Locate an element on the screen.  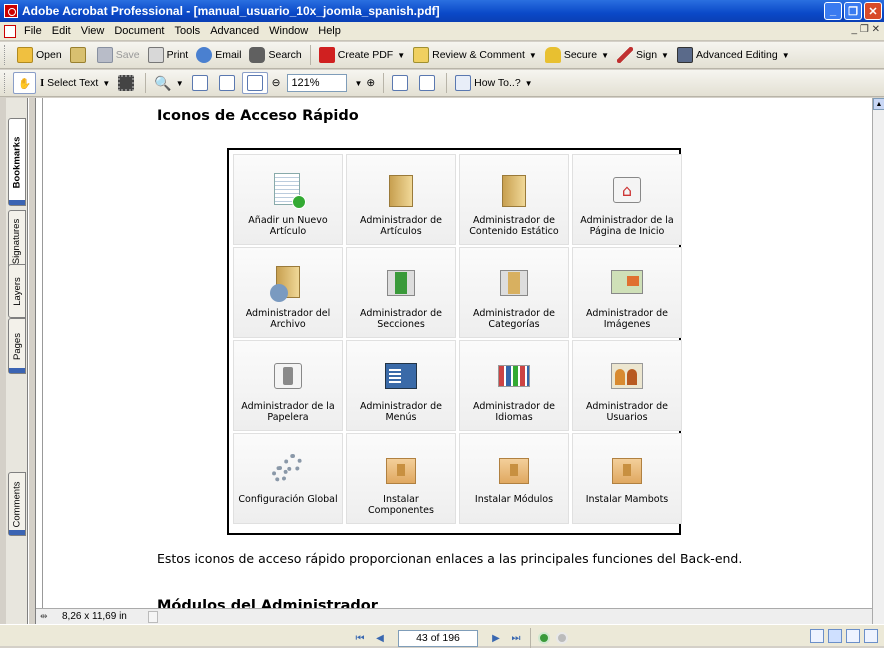
zoom-out-button: ⊖ is located at coordinates (276, 83).